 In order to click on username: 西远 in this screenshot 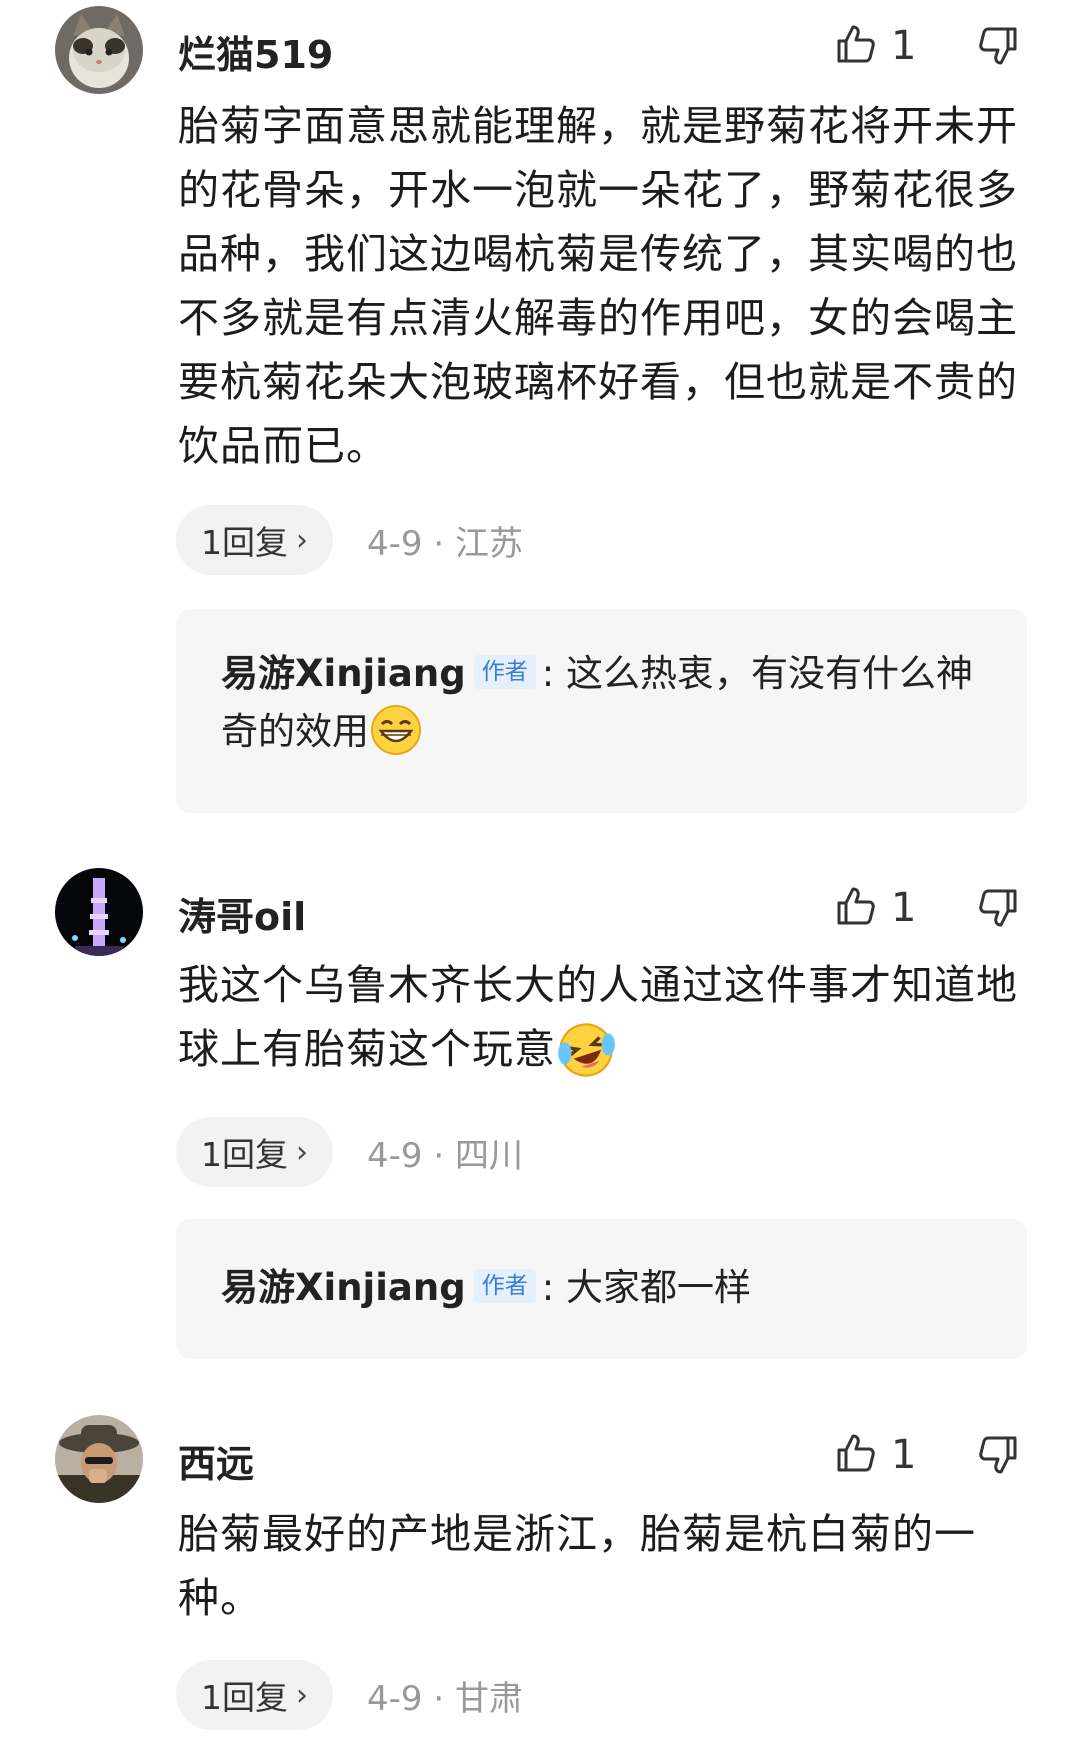, I will do `click(216, 1460)`.